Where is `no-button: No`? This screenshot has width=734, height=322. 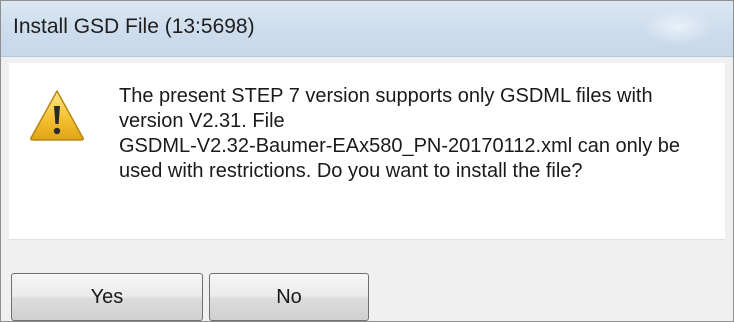
no-button: No is located at coordinates (289, 297).